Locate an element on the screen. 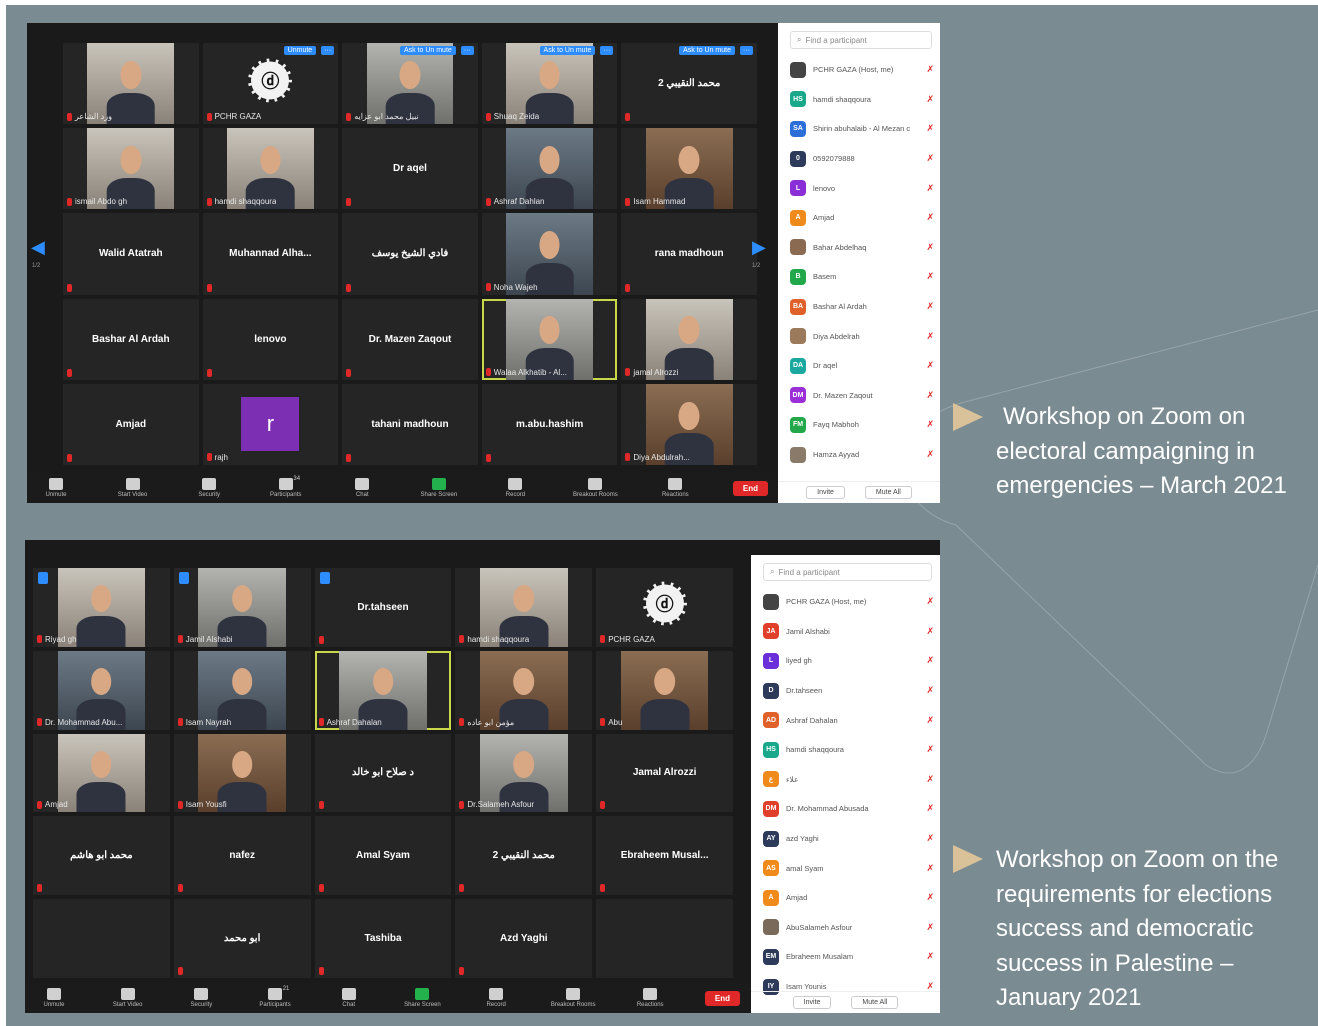  participant-tile: Jamil Alshabi is located at coordinates (242, 607).